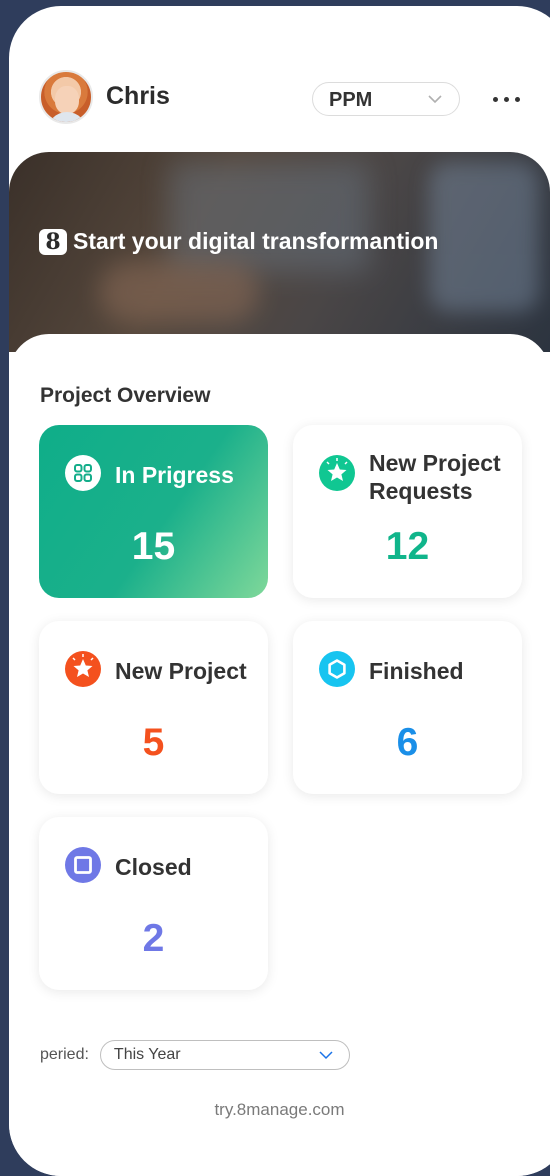  Describe the element at coordinates (407, 742) in the screenshot. I see `card-count: 6` at that location.